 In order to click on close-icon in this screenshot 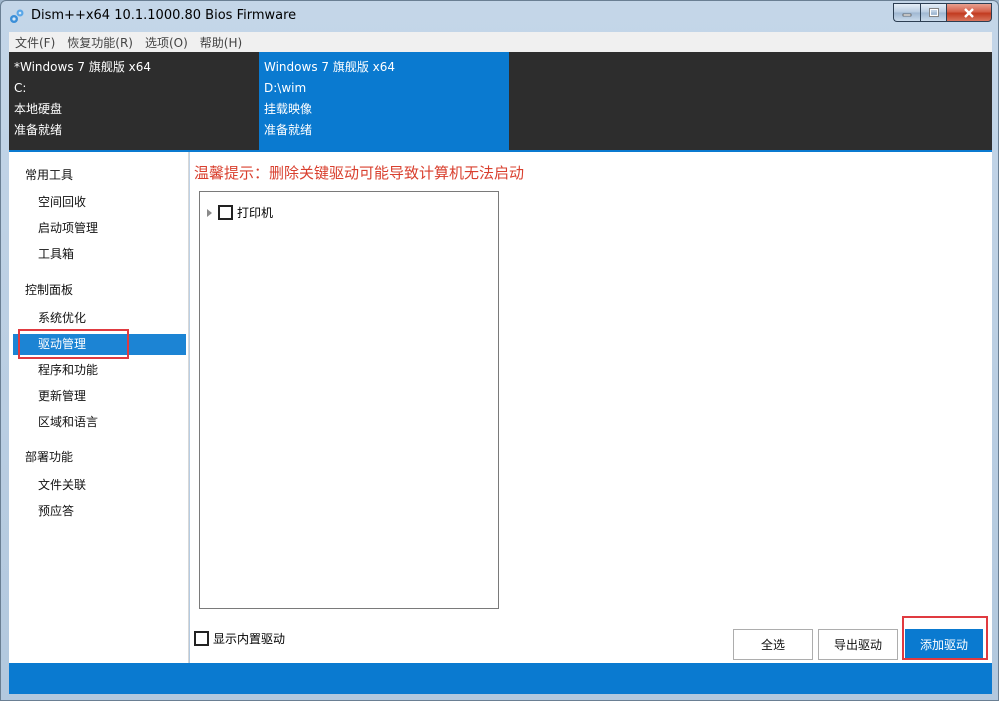, I will do `click(969, 12)`.